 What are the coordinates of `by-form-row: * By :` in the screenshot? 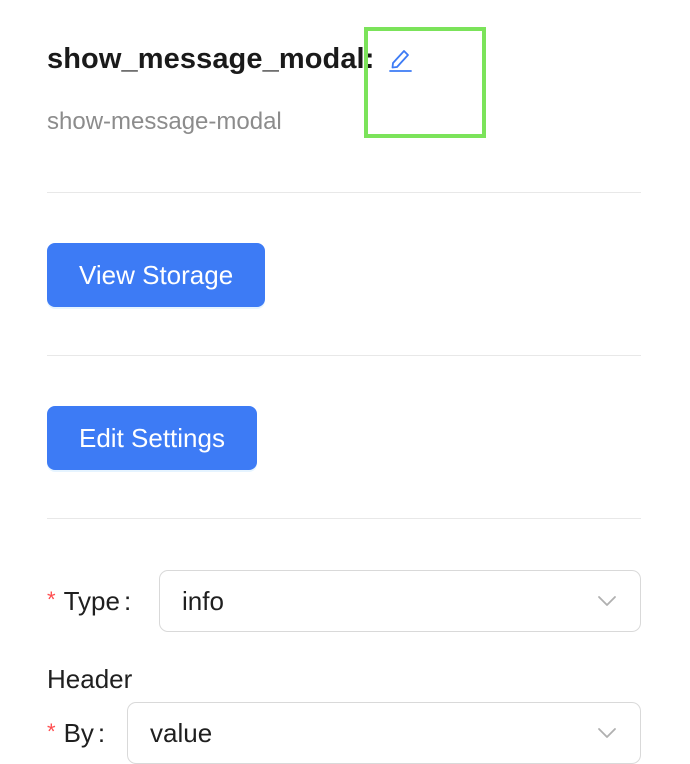 It's located at (77, 733).